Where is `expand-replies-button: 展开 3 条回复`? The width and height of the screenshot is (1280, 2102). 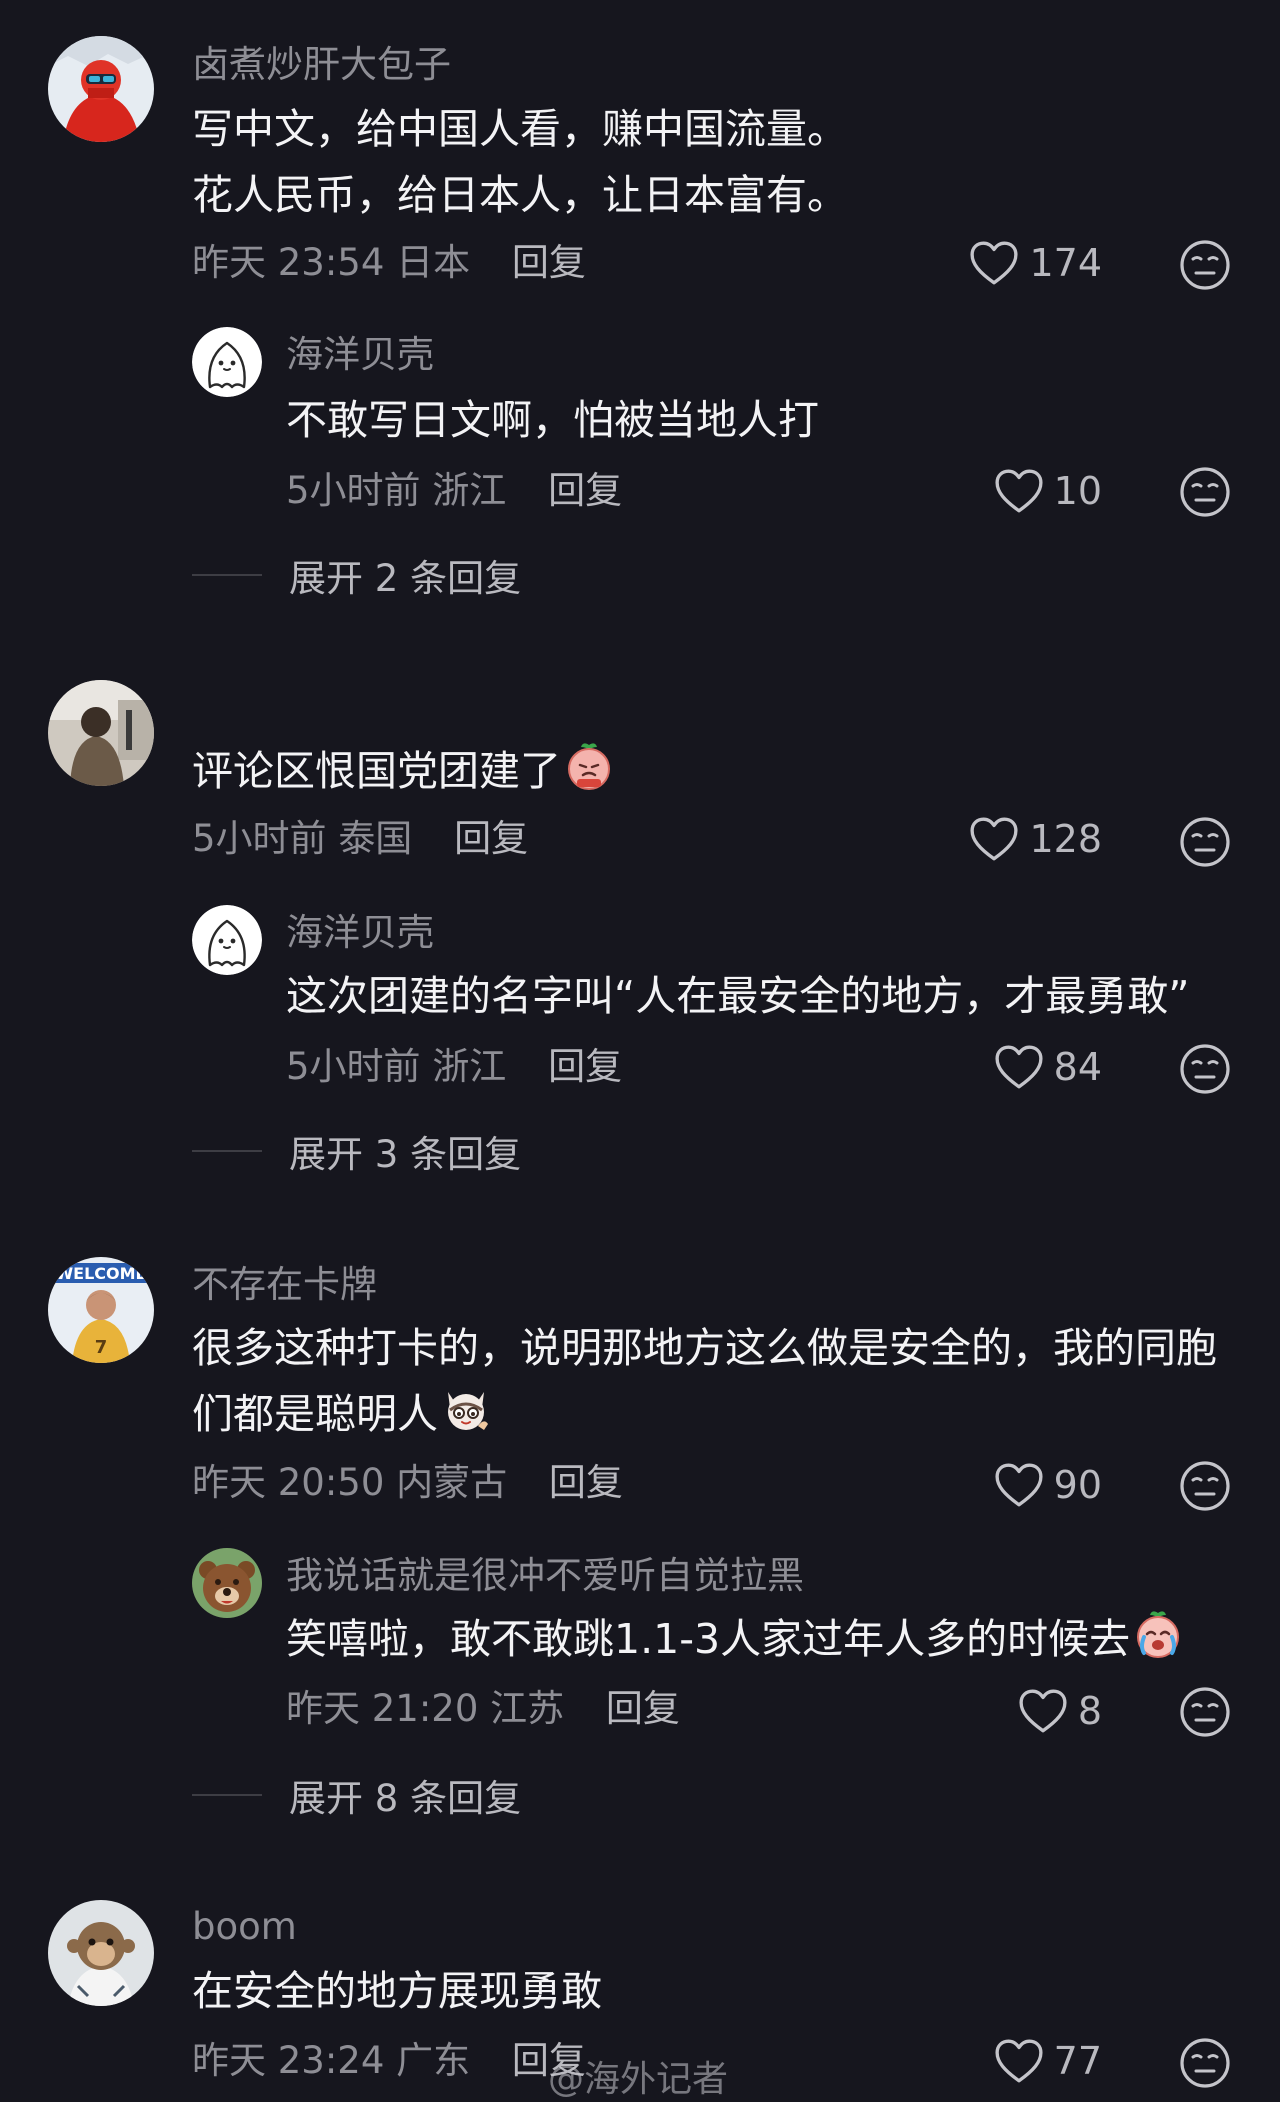 expand-replies-button: 展开 3 条回复 is located at coordinates (356, 1151).